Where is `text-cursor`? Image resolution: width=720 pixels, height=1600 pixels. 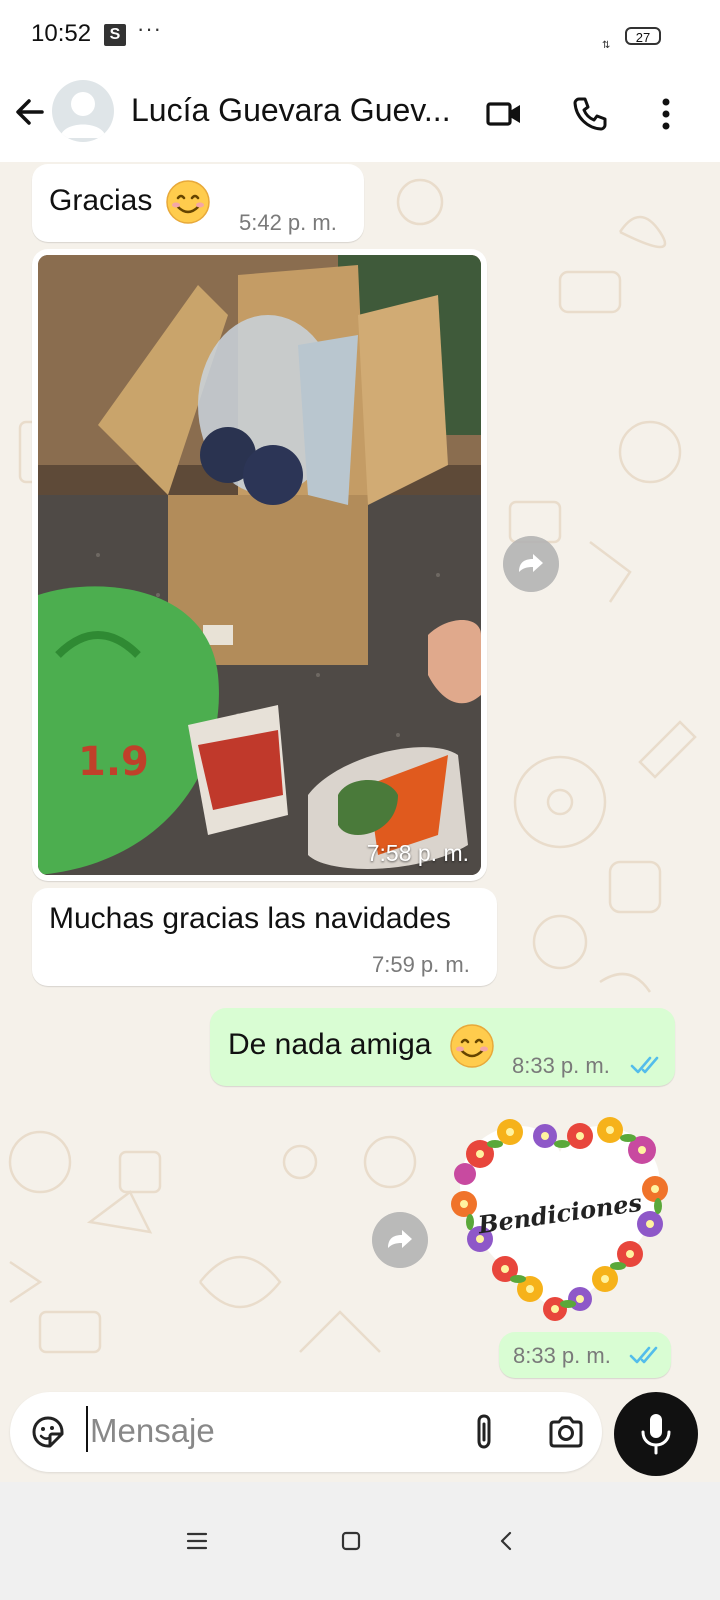 text-cursor is located at coordinates (87, 1429).